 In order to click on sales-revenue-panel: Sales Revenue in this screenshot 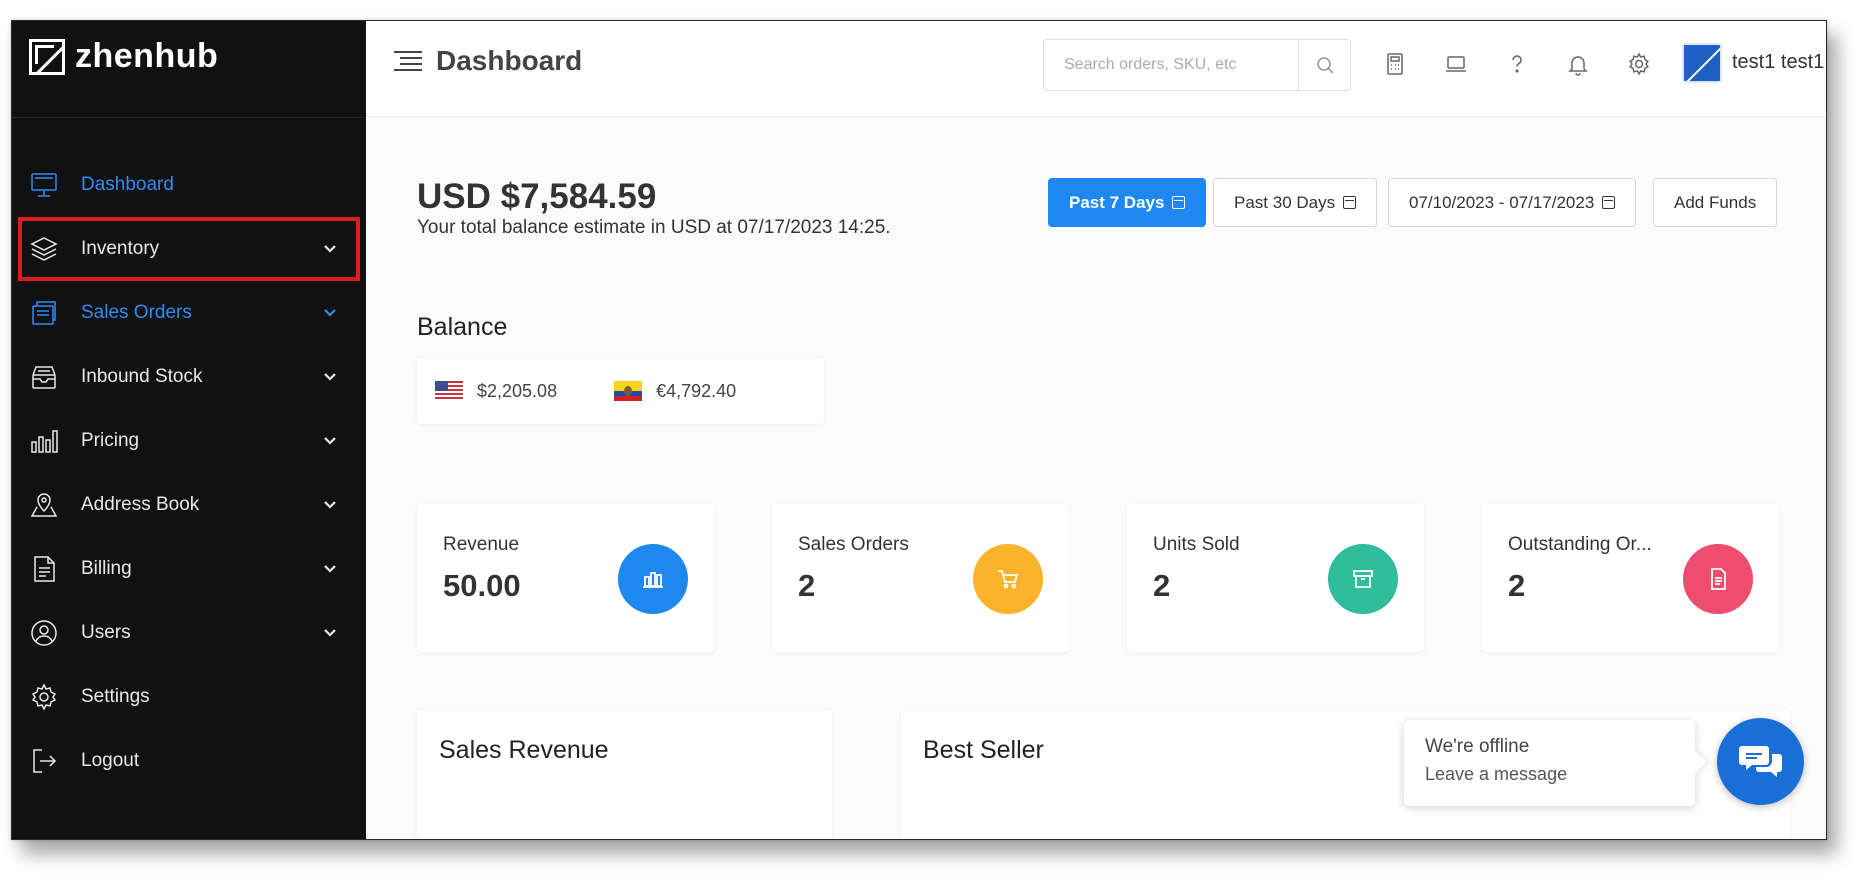, I will do `click(624, 774)`.